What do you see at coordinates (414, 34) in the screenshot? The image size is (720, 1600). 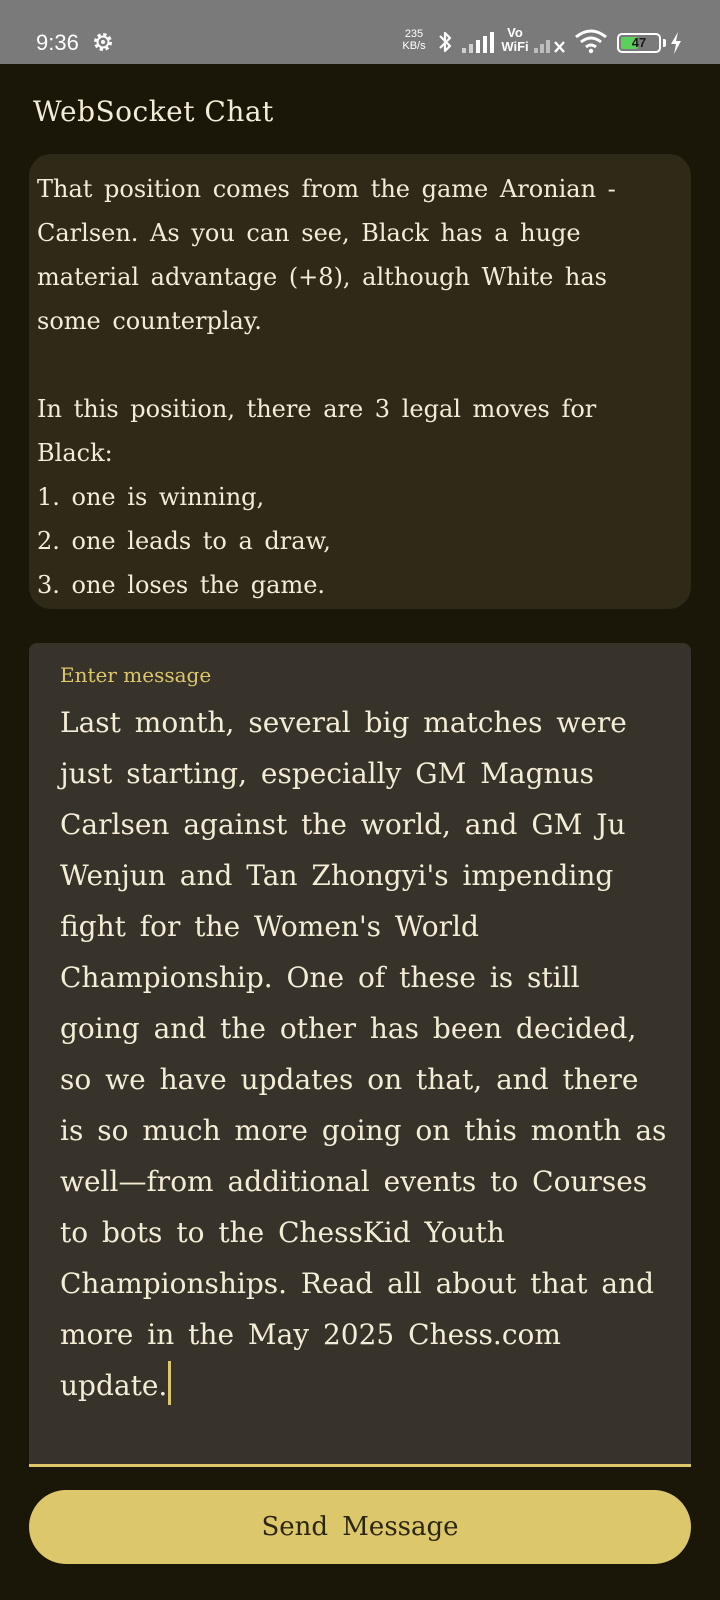 I see `network-speed-value: 235` at bounding box center [414, 34].